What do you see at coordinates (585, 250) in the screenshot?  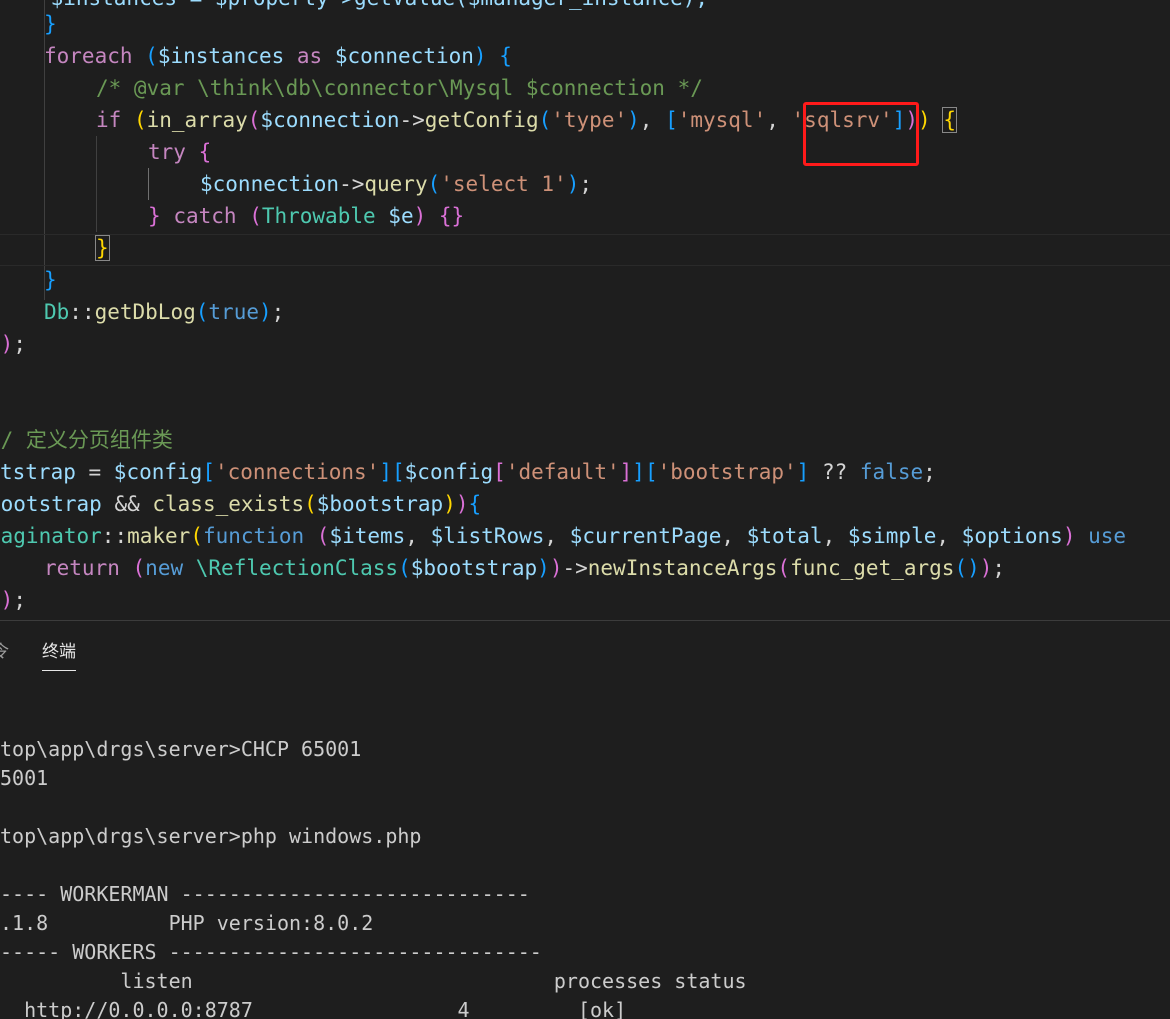 I see `current-line-highlight` at bounding box center [585, 250].